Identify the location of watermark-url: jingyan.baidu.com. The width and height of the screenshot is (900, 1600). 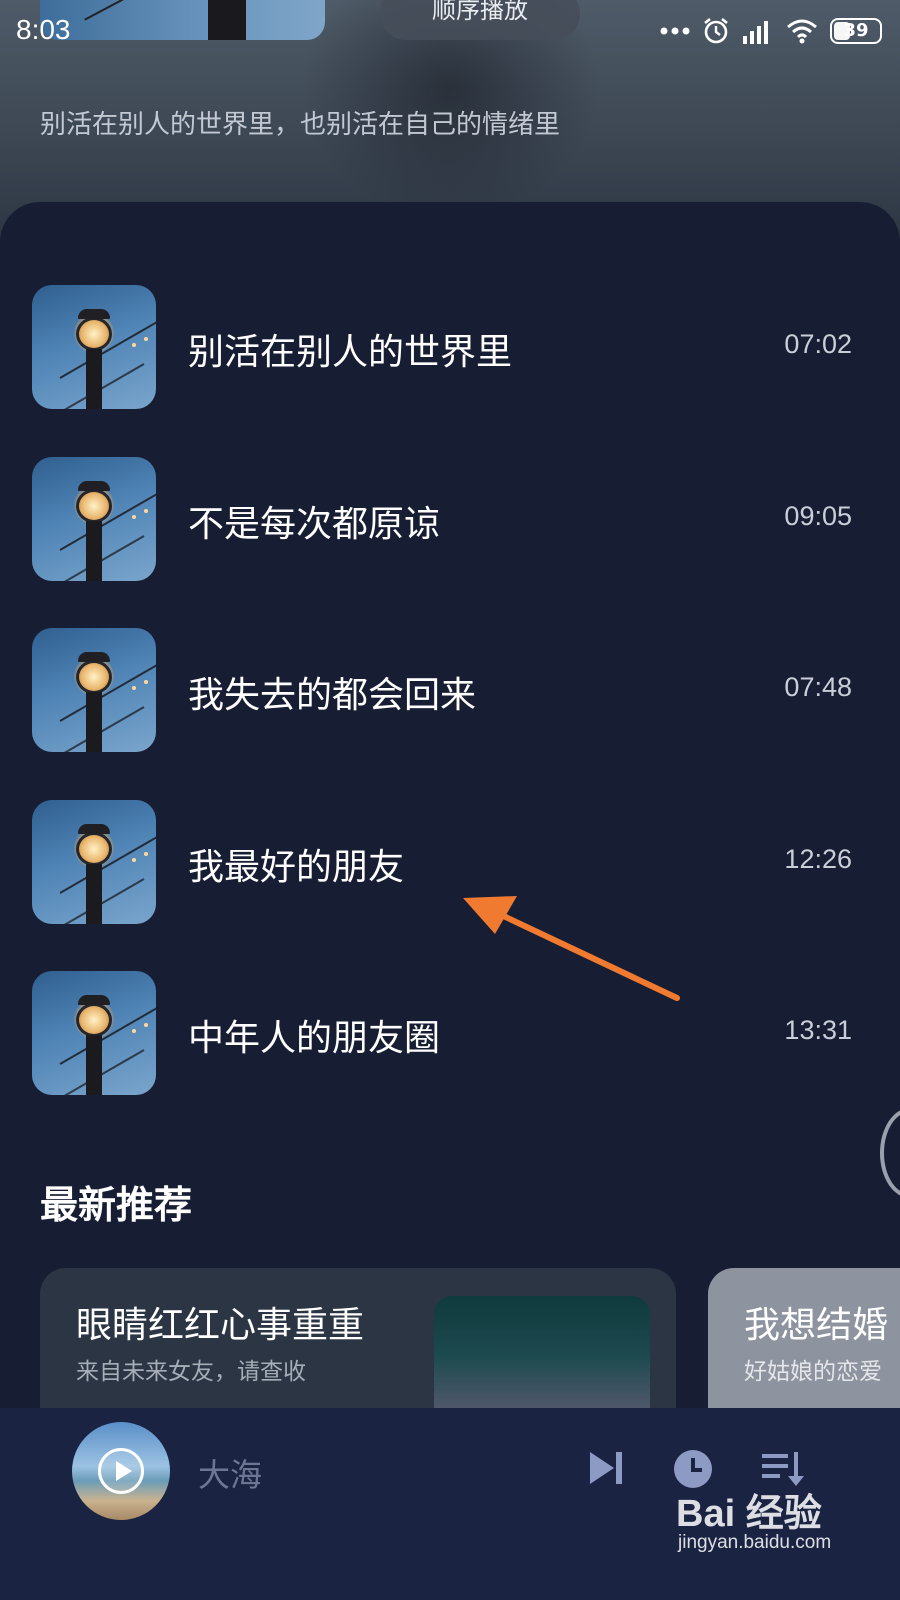
(755, 1542).